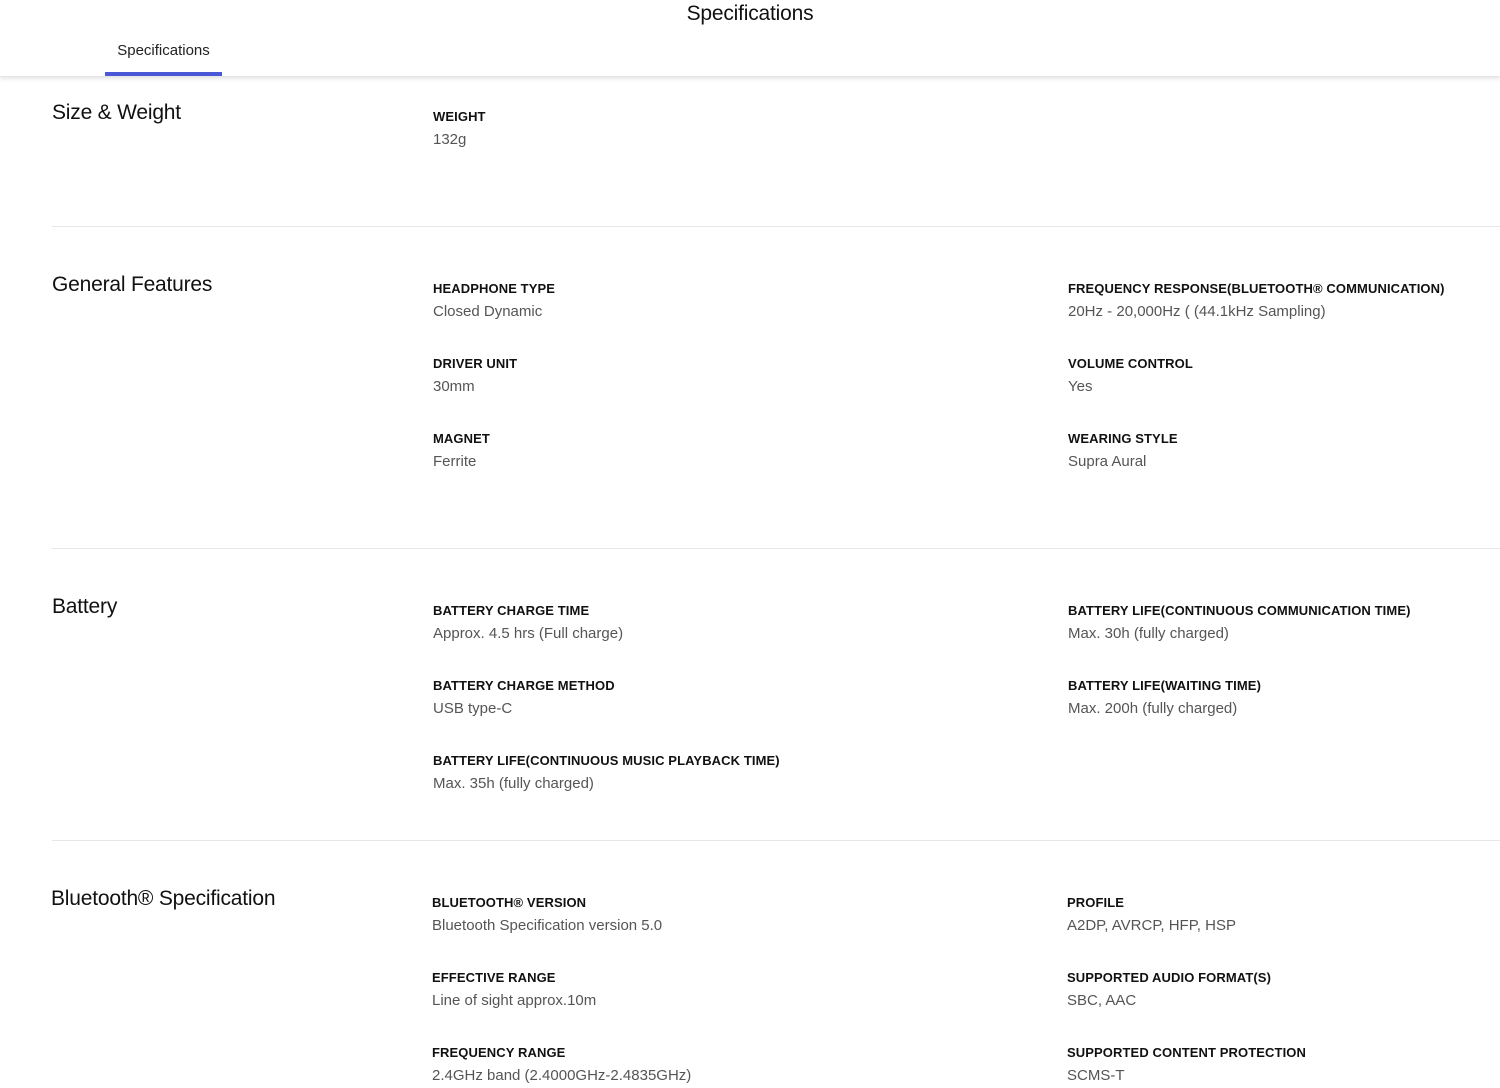 This screenshot has width=1500, height=1088. I want to click on spec-wearing-style: WEARING STYLE Supra Aural, so click(1283, 451).